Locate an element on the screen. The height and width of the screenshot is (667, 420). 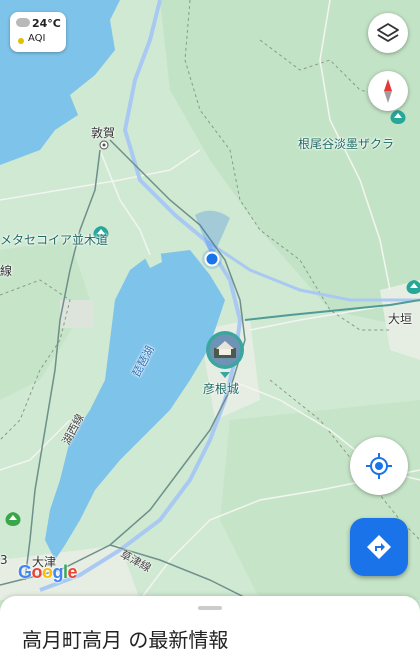
my-location-icon is located at coordinates (379, 466).